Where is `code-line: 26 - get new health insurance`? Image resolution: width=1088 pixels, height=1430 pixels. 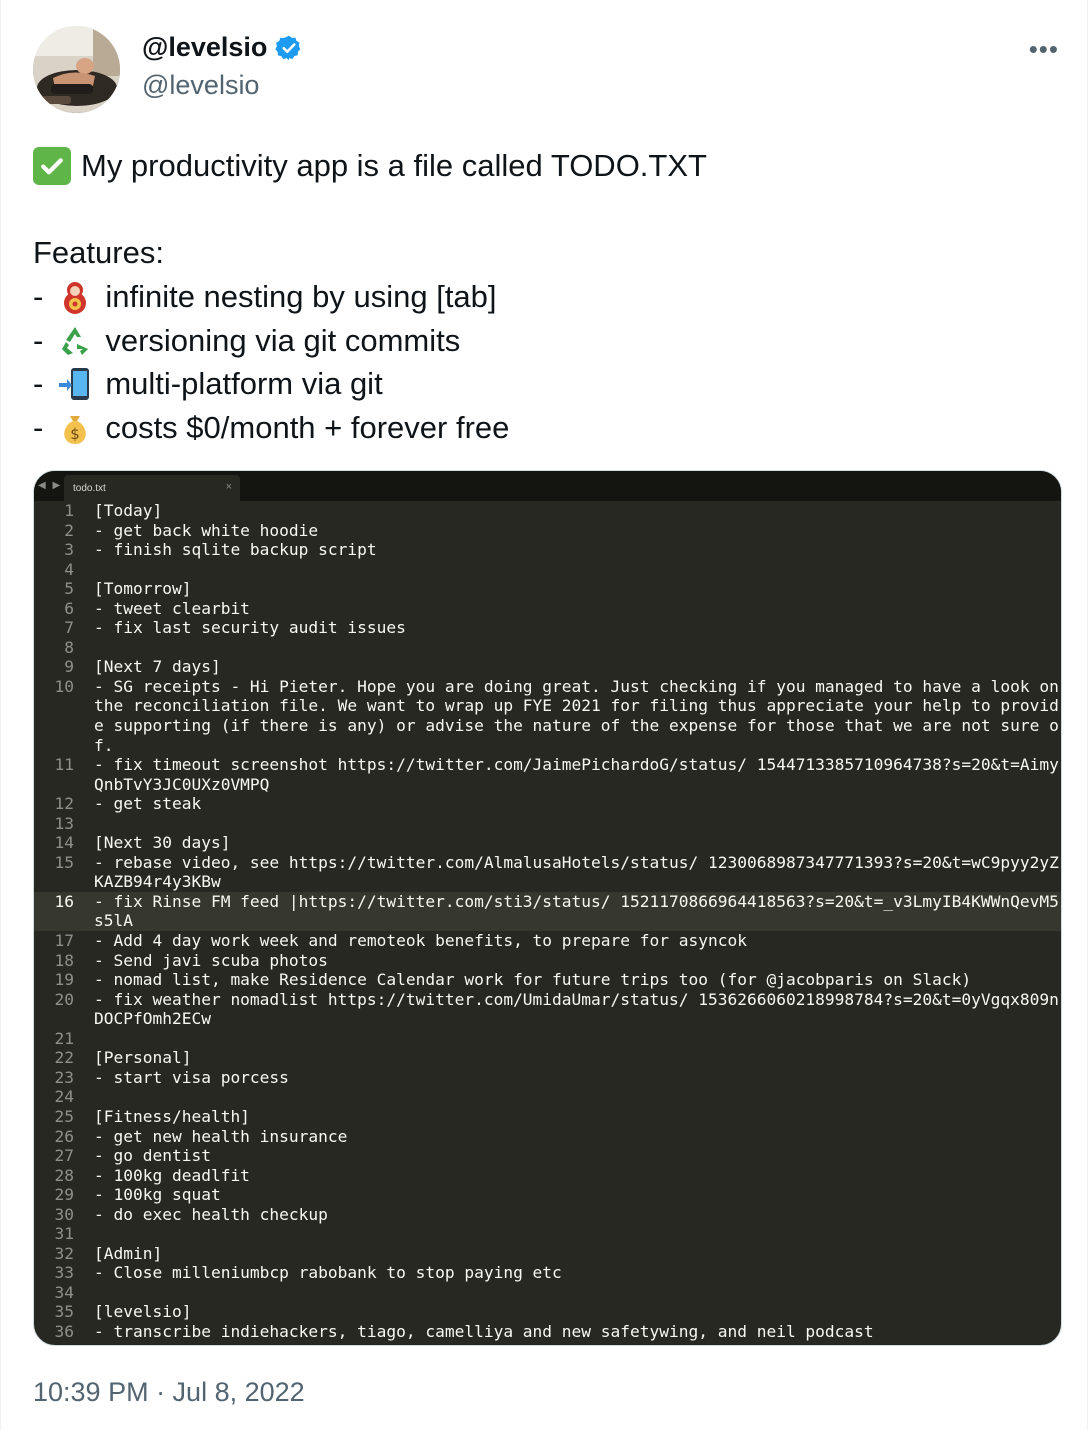 code-line: 26 - get new health insurance is located at coordinates (547, 1136).